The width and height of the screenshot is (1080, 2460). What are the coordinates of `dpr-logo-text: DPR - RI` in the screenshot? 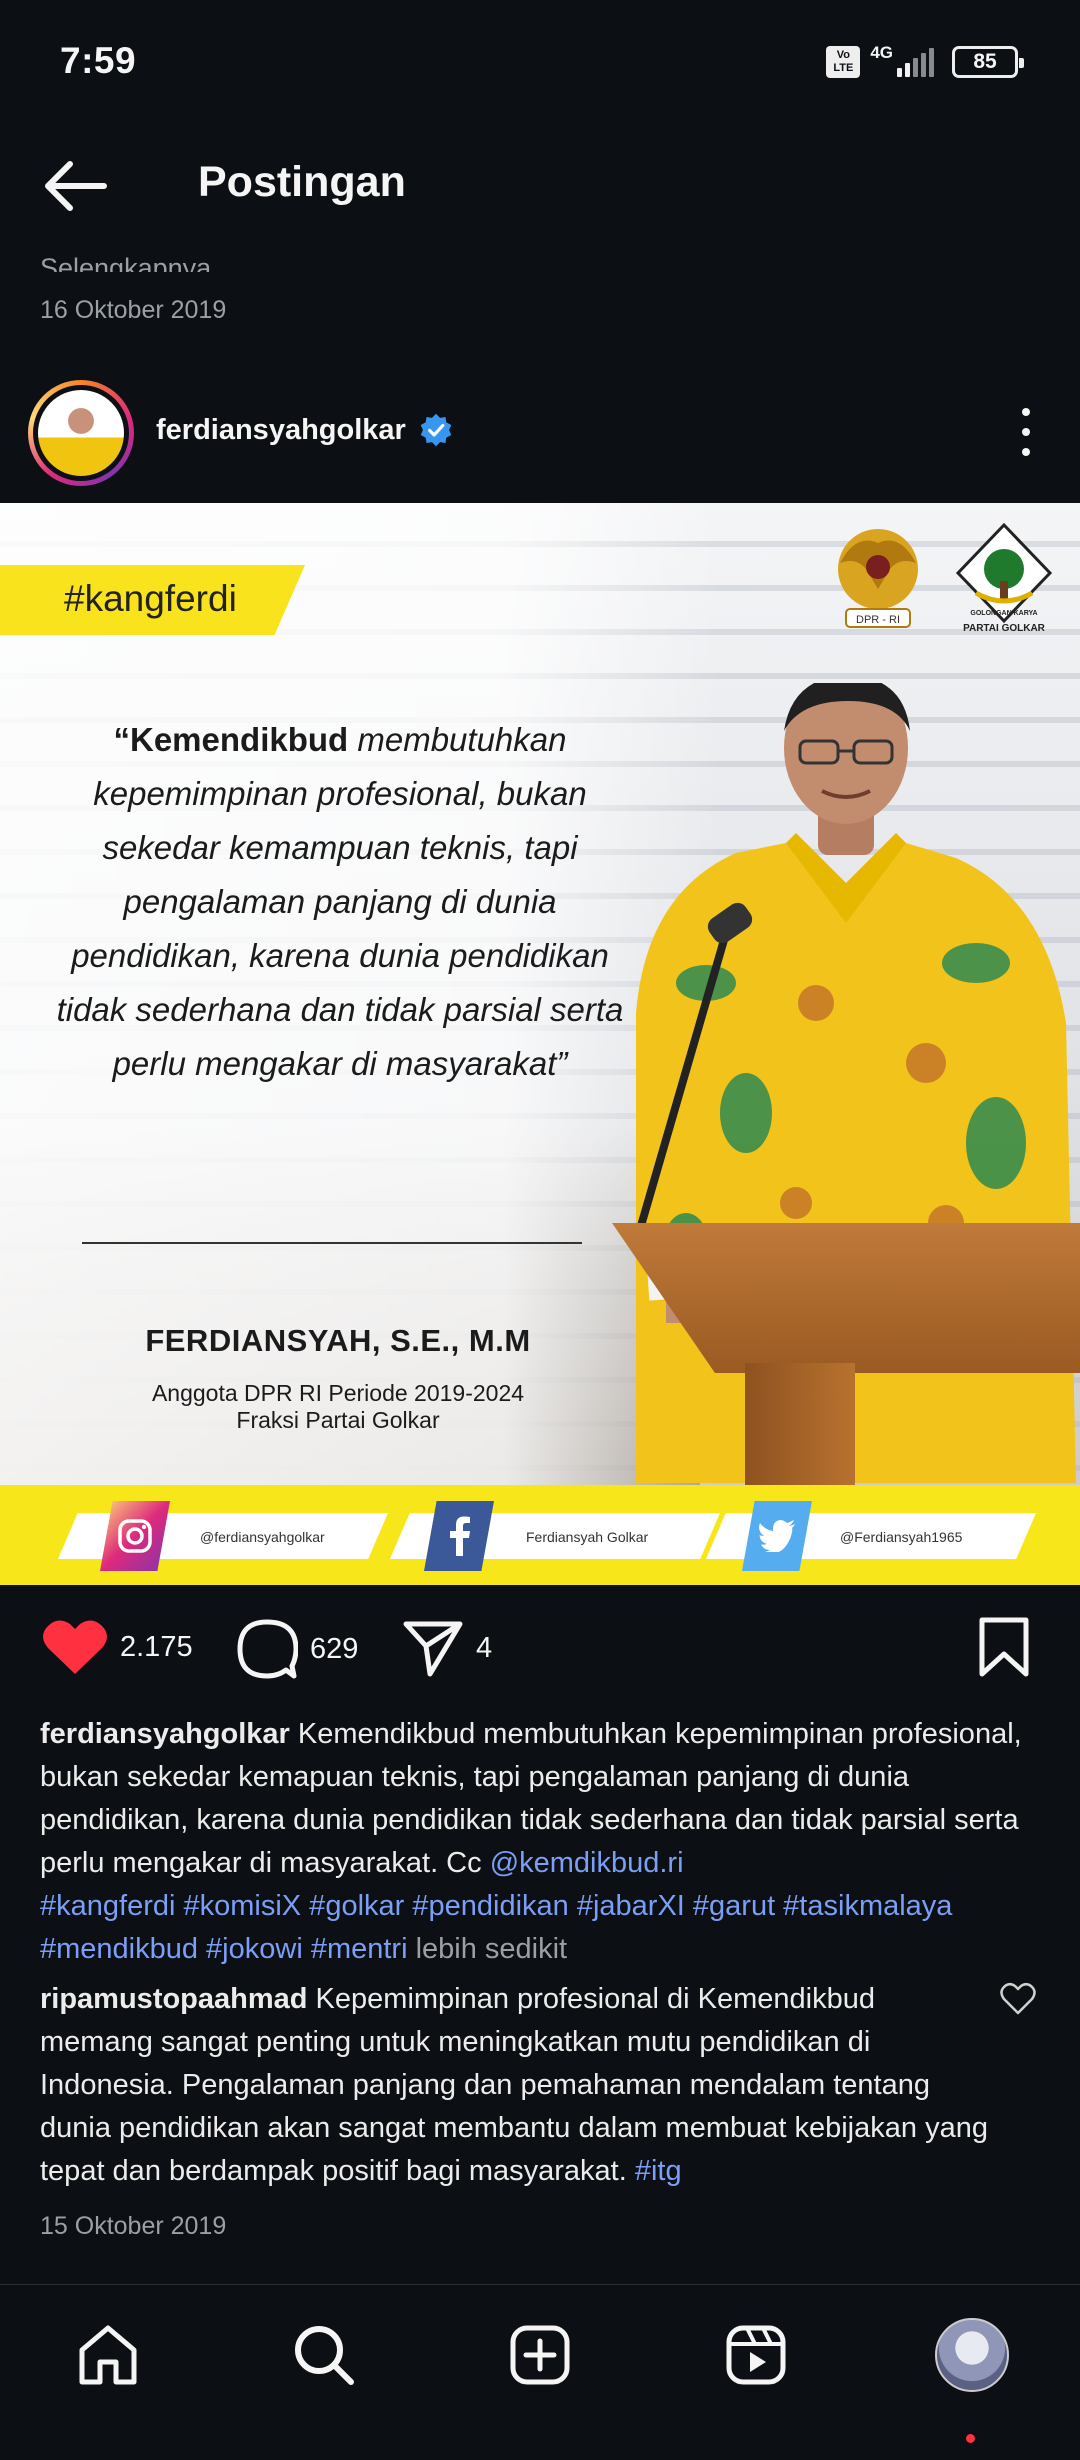 It's located at (878, 620).